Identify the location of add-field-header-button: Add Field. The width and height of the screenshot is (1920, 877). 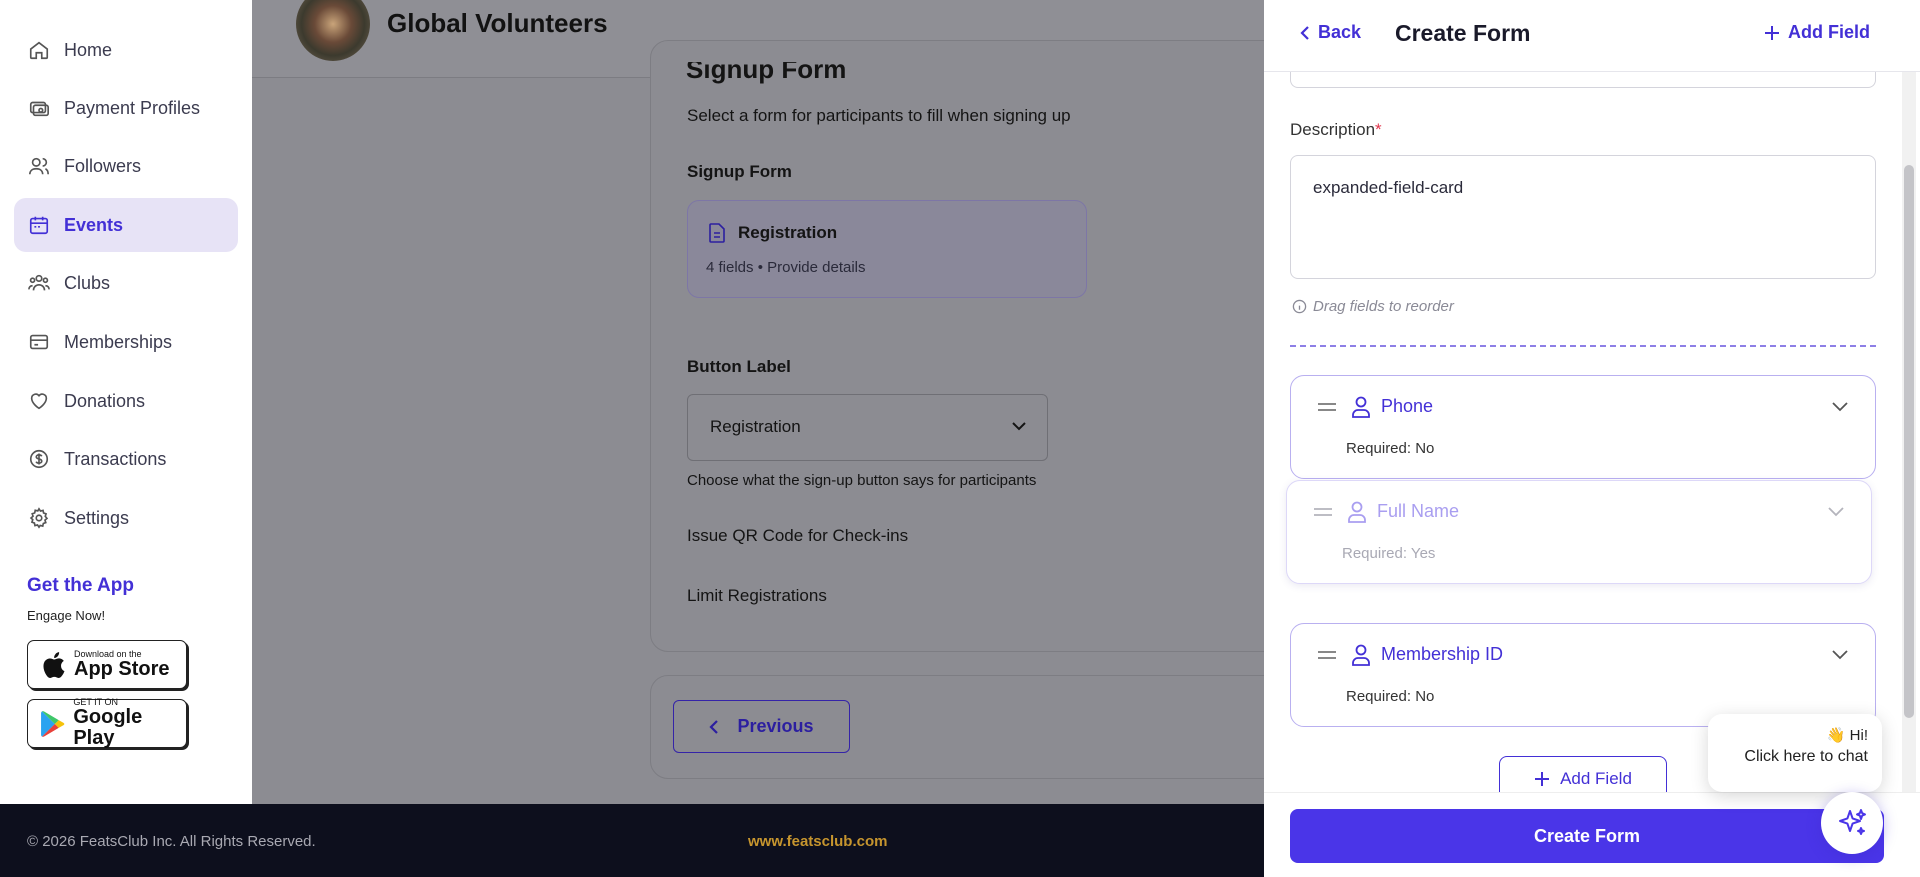
(1817, 32).